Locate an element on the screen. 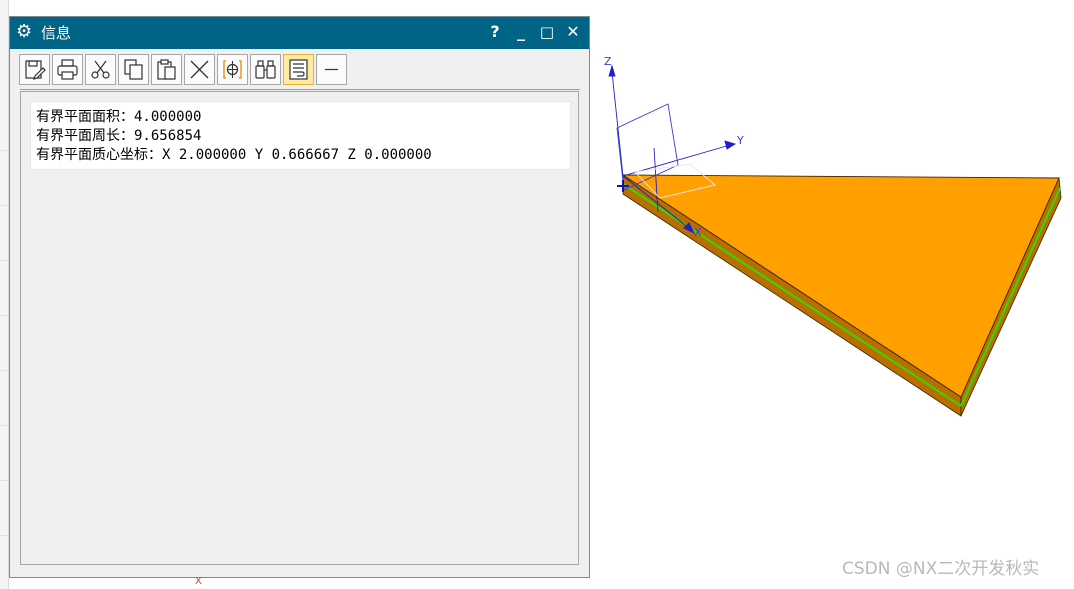 The image size is (1074, 589). save-button is located at coordinates (34, 69).